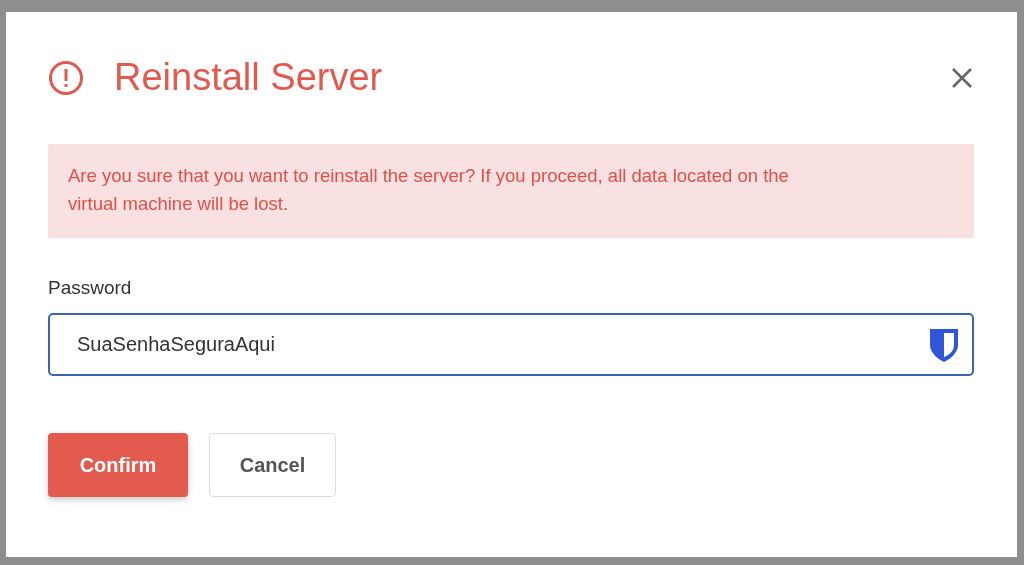  I want to click on shield-icon, so click(944, 344).